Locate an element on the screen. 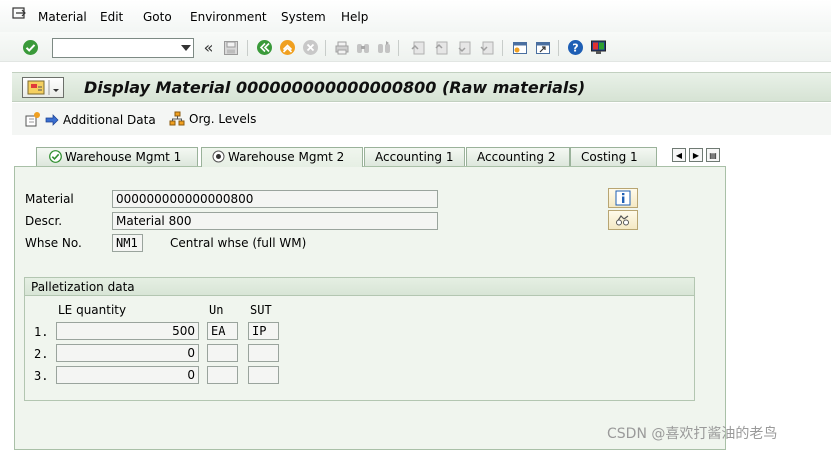 The height and width of the screenshot is (450, 831). org-hierarchy-icon is located at coordinates (177, 118).